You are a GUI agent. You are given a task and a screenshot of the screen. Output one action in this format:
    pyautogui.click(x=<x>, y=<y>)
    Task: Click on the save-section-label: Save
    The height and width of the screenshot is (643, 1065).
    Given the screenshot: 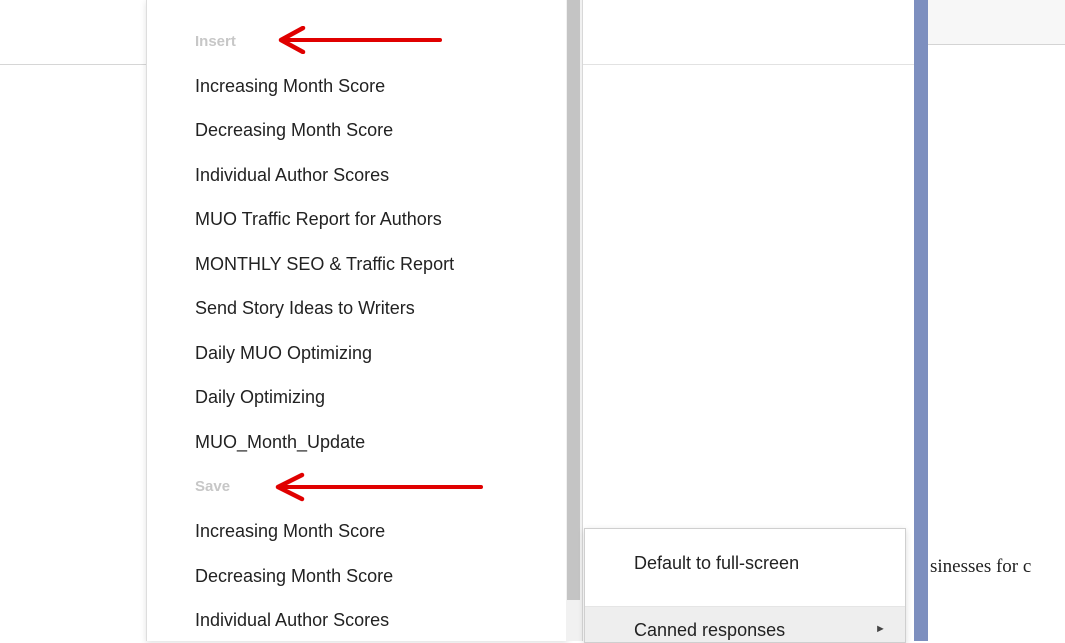 What is the action you would take?
    pyautogui.click(x=213, y=486)
    